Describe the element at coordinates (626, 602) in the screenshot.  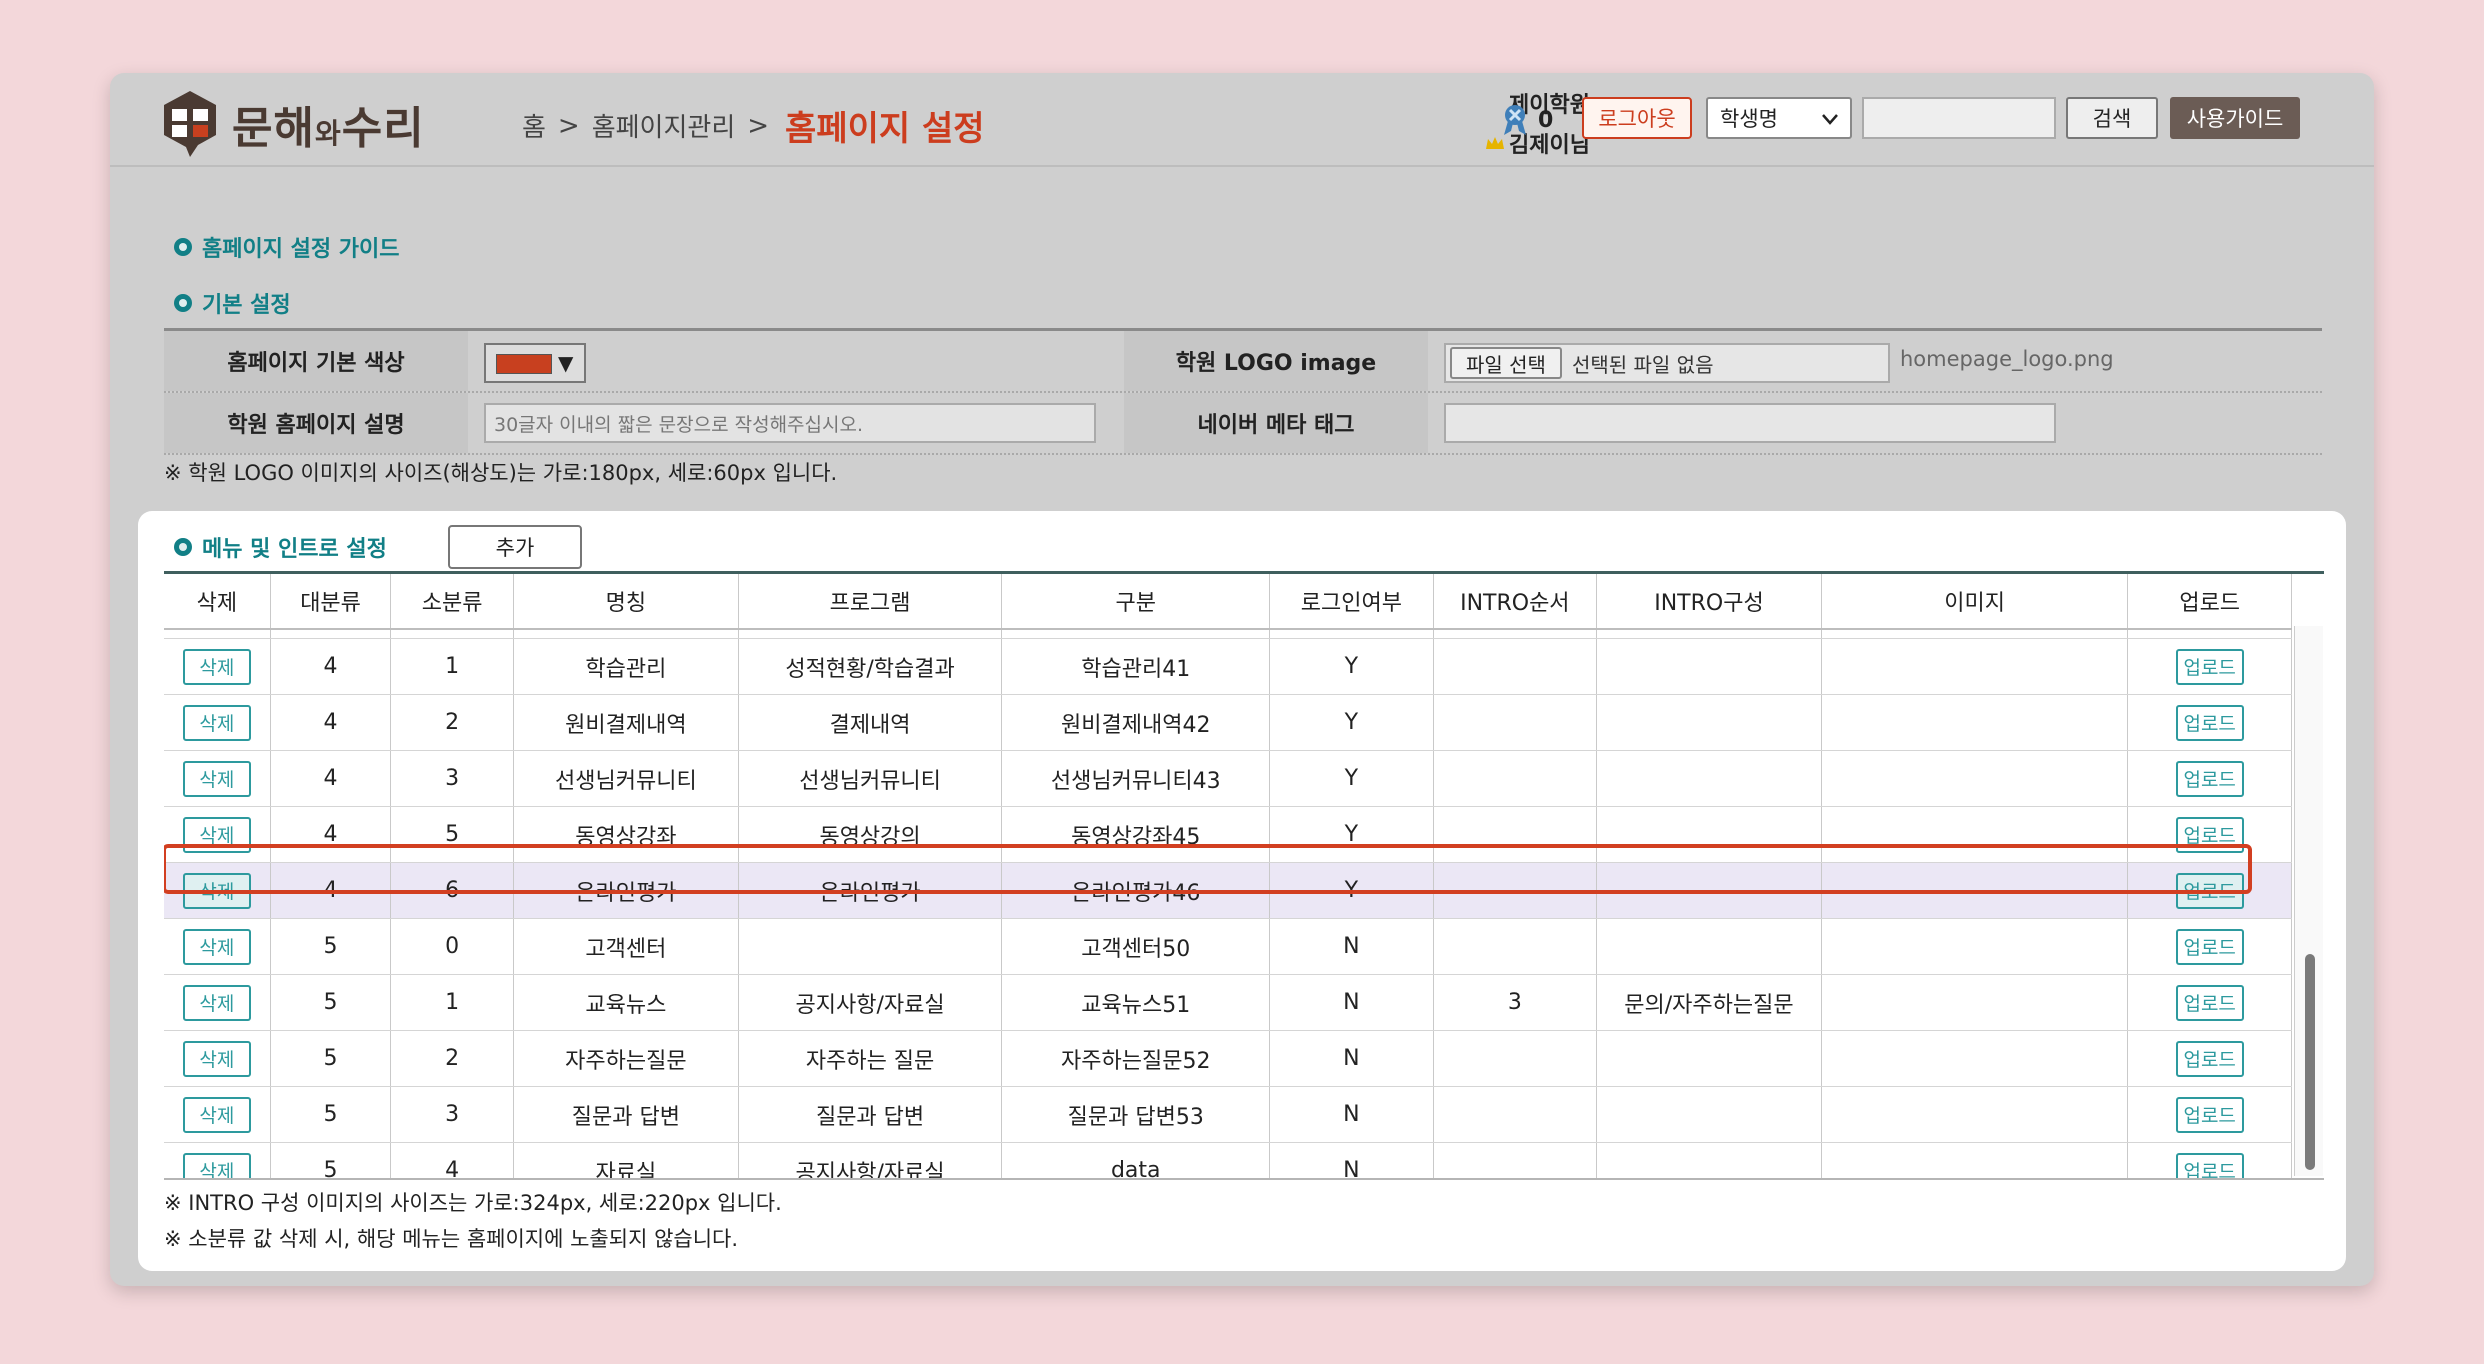
I see `col-name: 명칭` at that location.